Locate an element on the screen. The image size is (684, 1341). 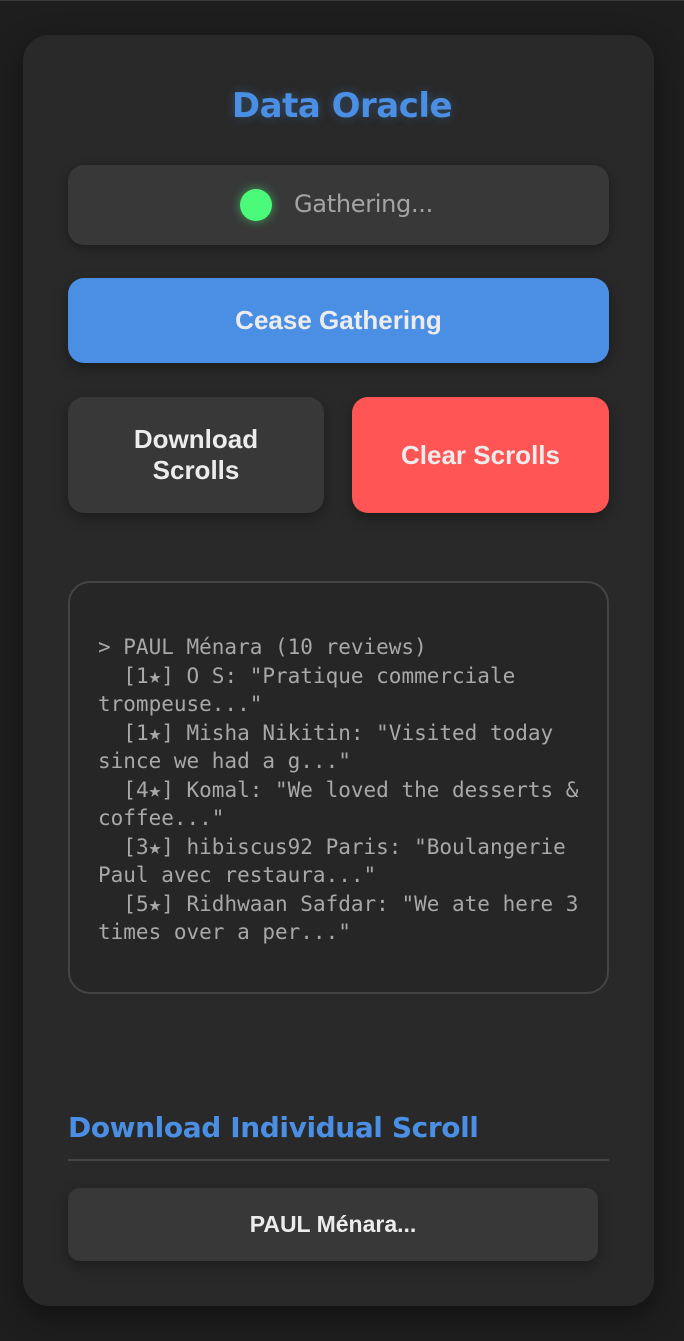
individual-scroll-heading: Download Individual Scroll is located at coordinates (273, 1127).